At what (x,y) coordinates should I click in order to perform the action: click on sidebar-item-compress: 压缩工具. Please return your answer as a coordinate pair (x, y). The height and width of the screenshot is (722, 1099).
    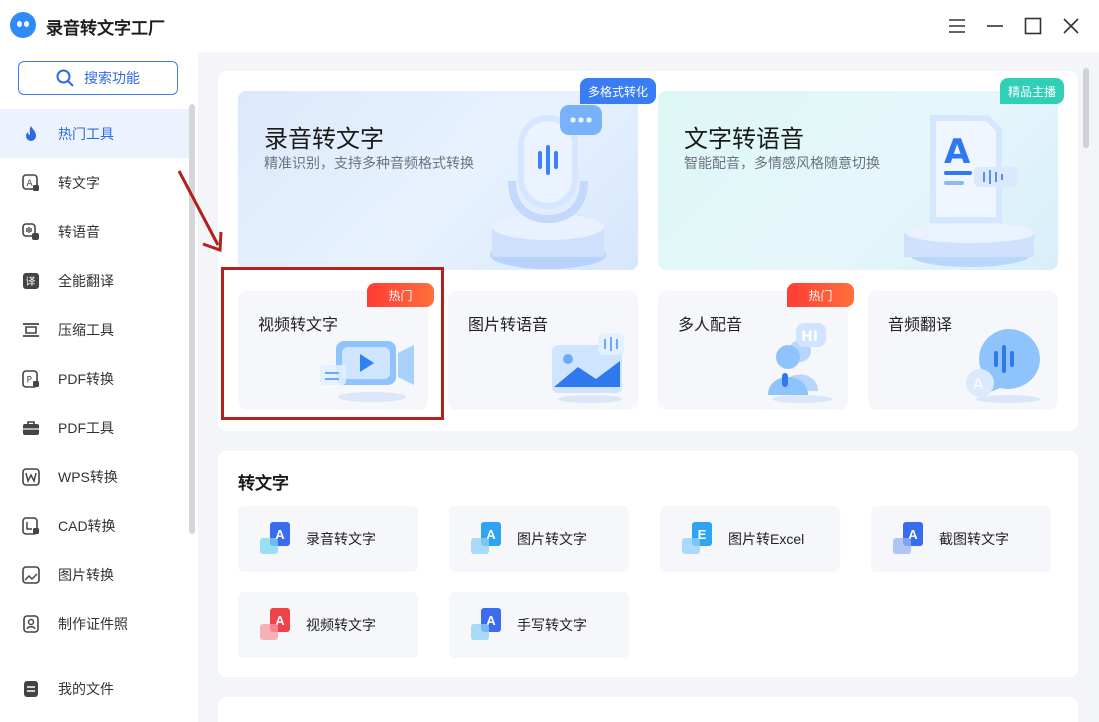
    Looking at the image, I should click on (95, 329).